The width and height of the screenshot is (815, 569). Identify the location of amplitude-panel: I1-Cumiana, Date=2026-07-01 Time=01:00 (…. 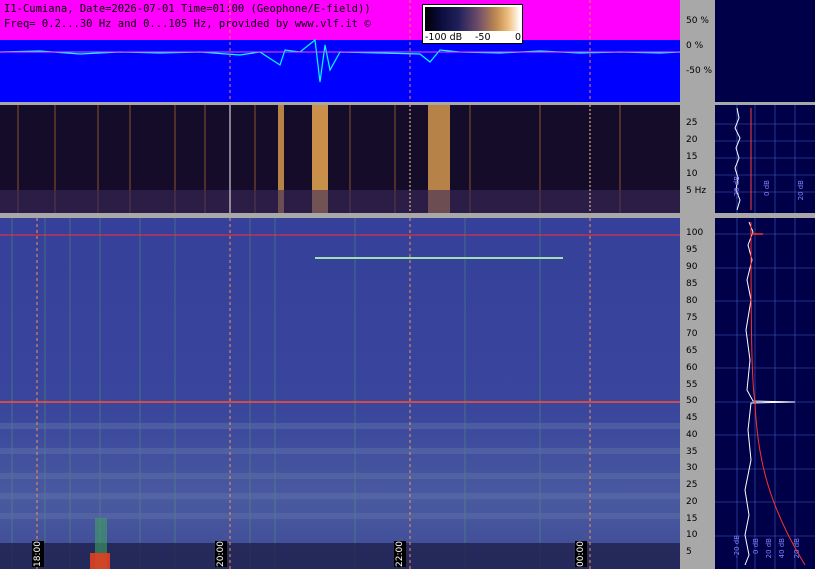
(340, 51).